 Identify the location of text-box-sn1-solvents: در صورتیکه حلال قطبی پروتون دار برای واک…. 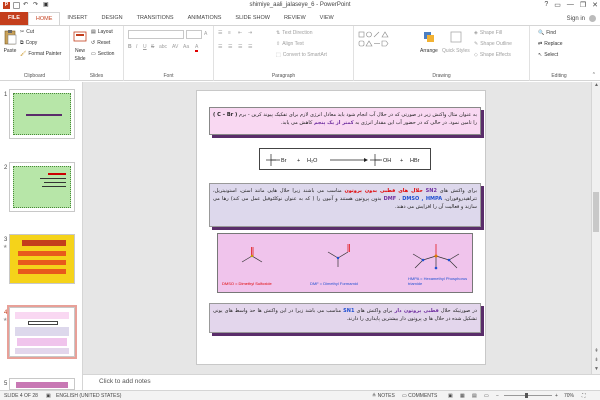
(345, 318).